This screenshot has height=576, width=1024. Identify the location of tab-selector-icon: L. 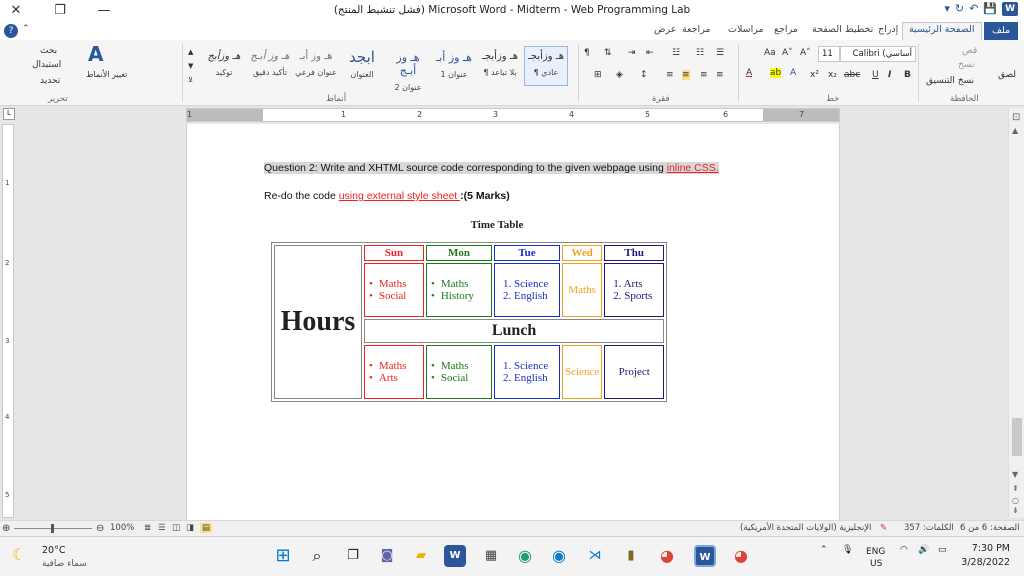
(9, 114).